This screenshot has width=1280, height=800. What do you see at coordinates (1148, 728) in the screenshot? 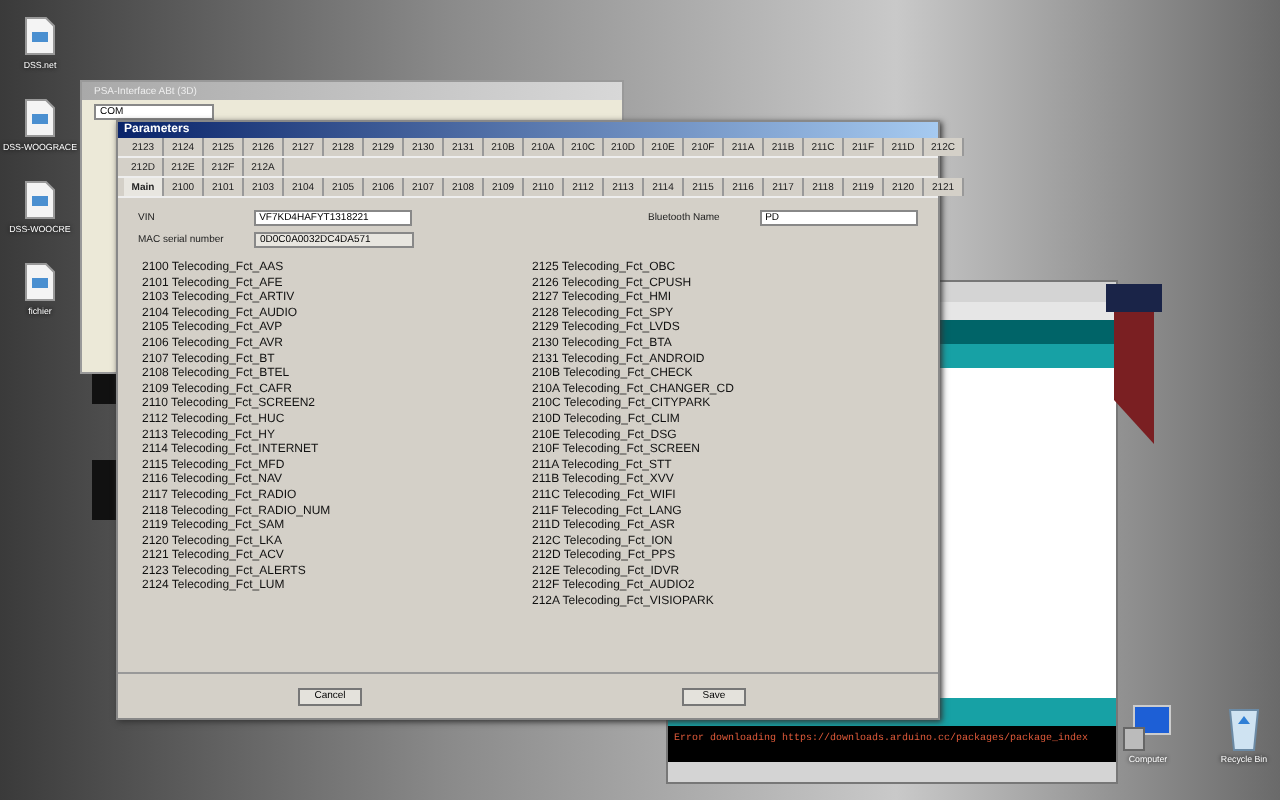
I see `computer-icon` at bounding box center [1148, 728].